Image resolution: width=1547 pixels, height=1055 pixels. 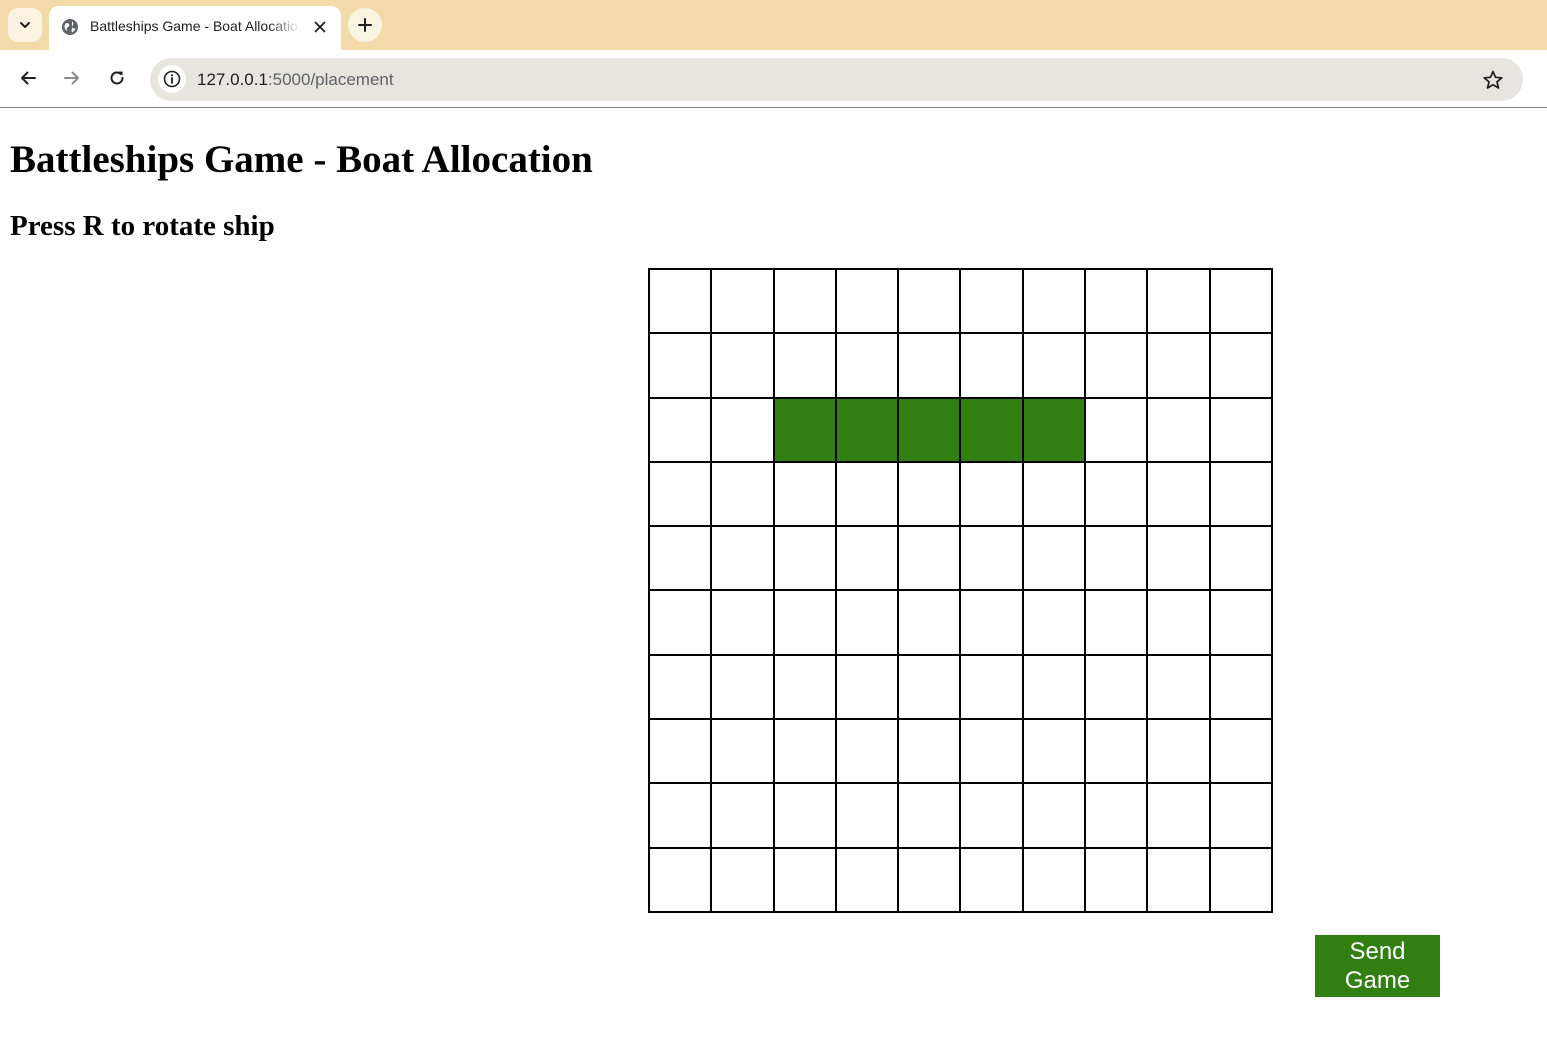 I want to click on bookmark-button, so click(x=1493, y=80).